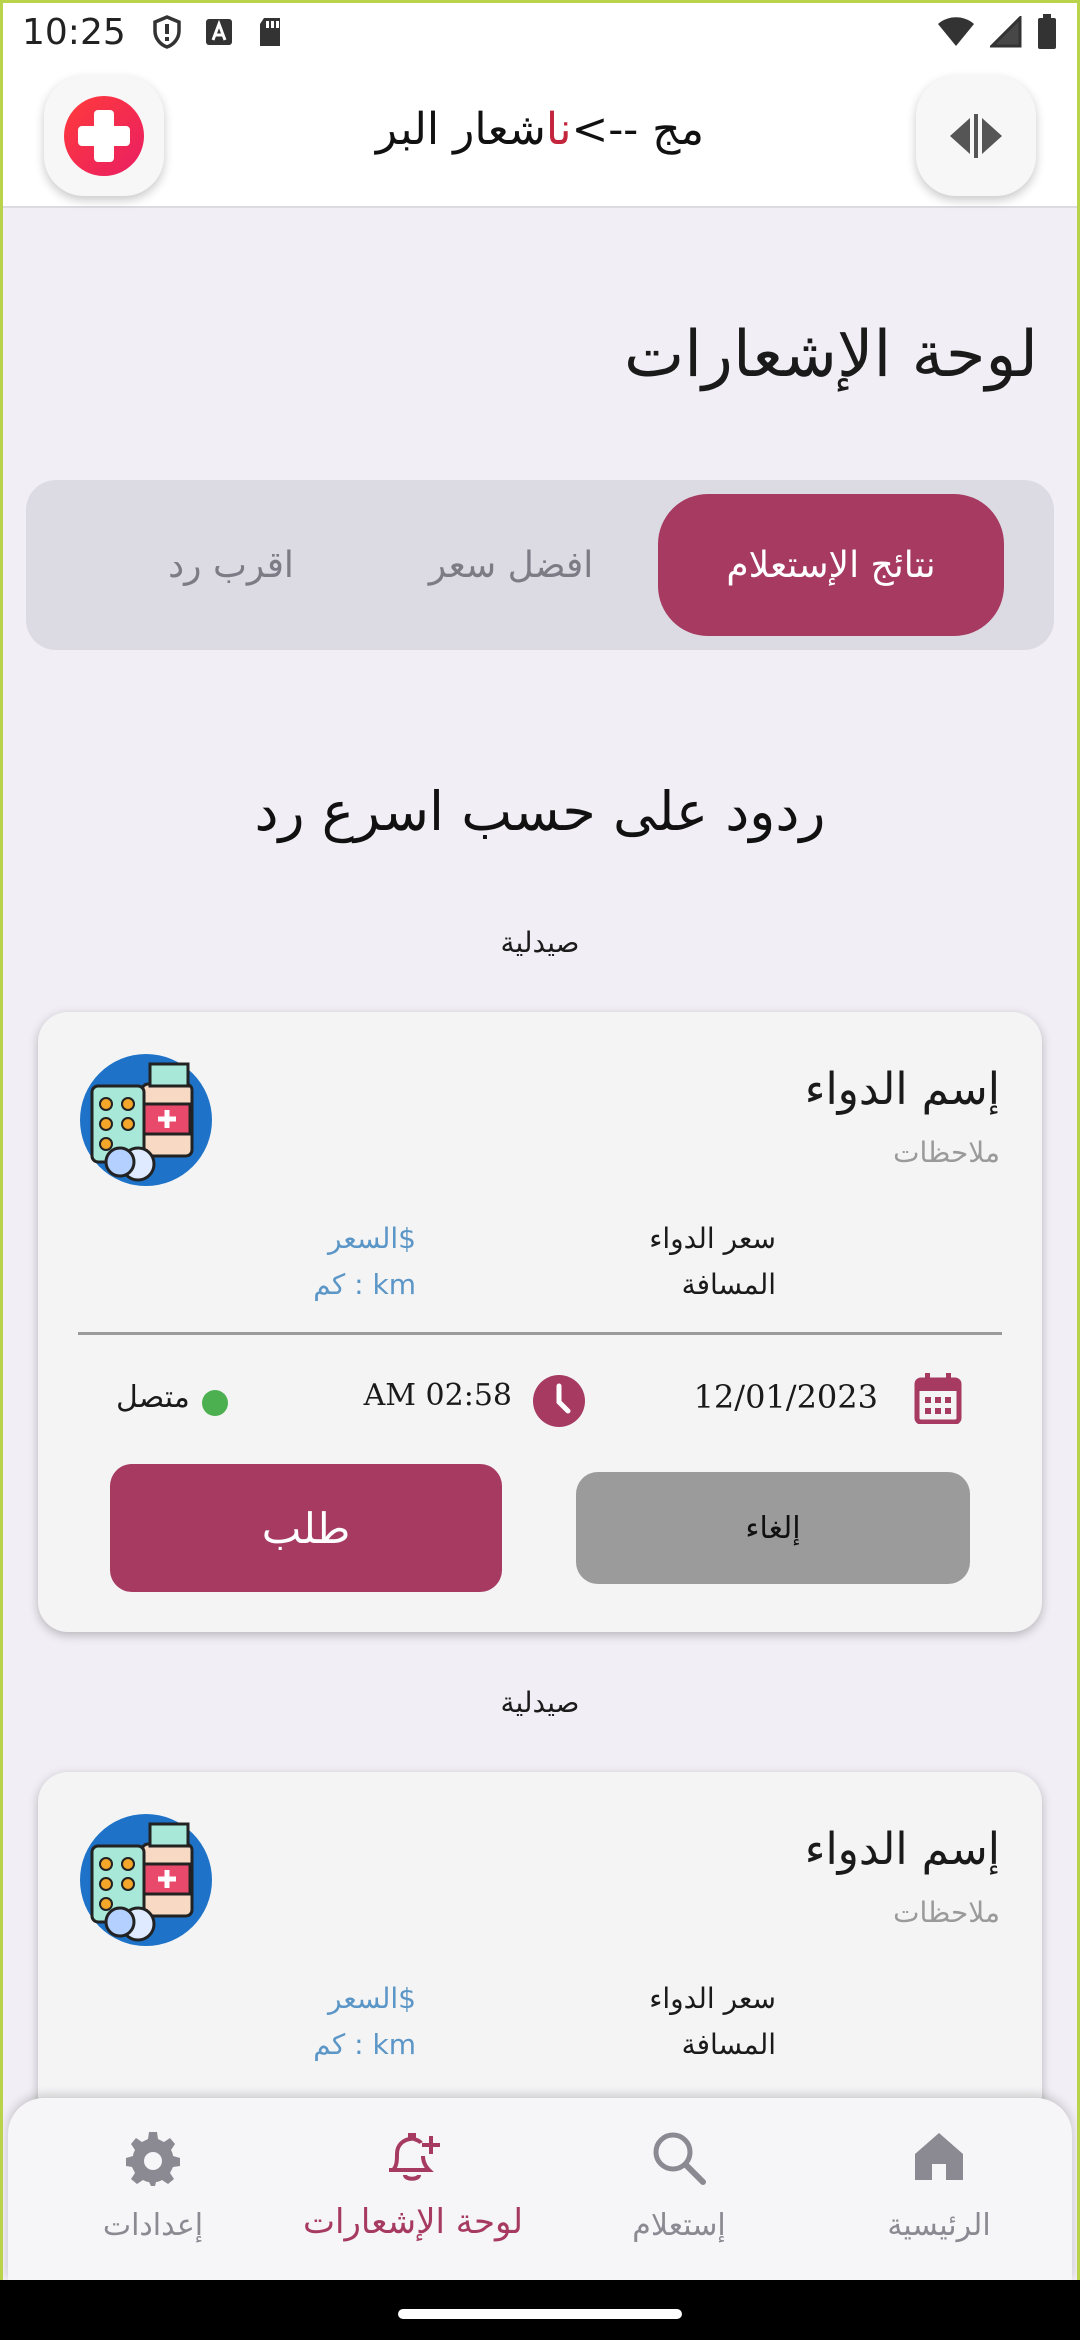 This screenshot has height=2340, width=1080. I want to click on gesture-handle, so click(540, 2314).